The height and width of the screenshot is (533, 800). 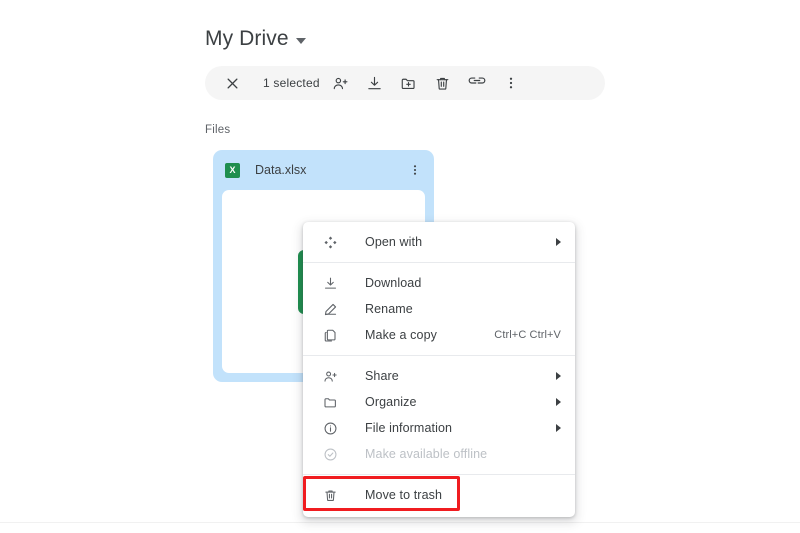 I want to click on download-icon, so click(x=330, y=283).